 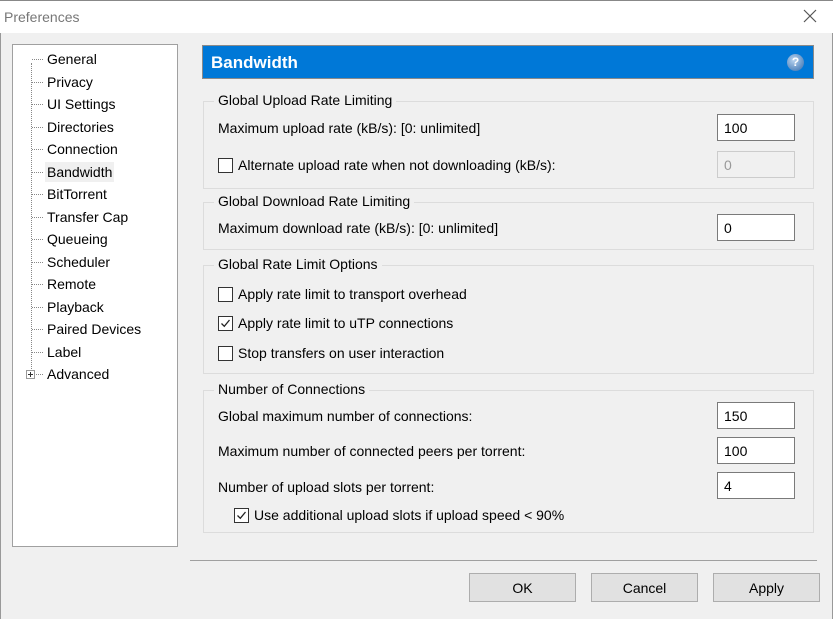 I want to click on connections-group-title: Number of Connections, so click(x=292, y=389).